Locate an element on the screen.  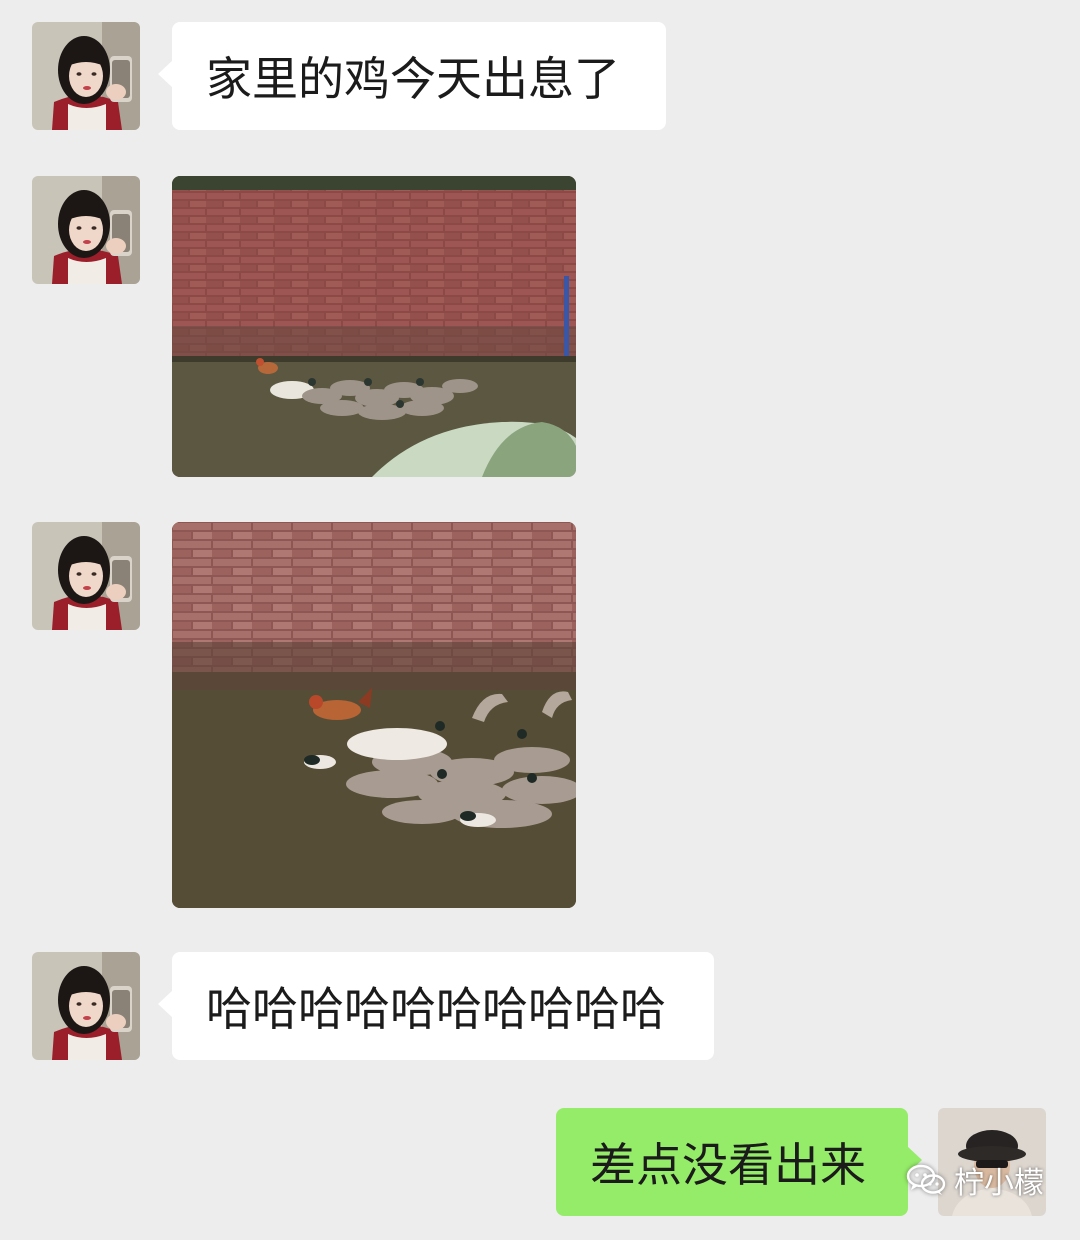
wechat-channel-icon is located at coordinates (926, 1180).